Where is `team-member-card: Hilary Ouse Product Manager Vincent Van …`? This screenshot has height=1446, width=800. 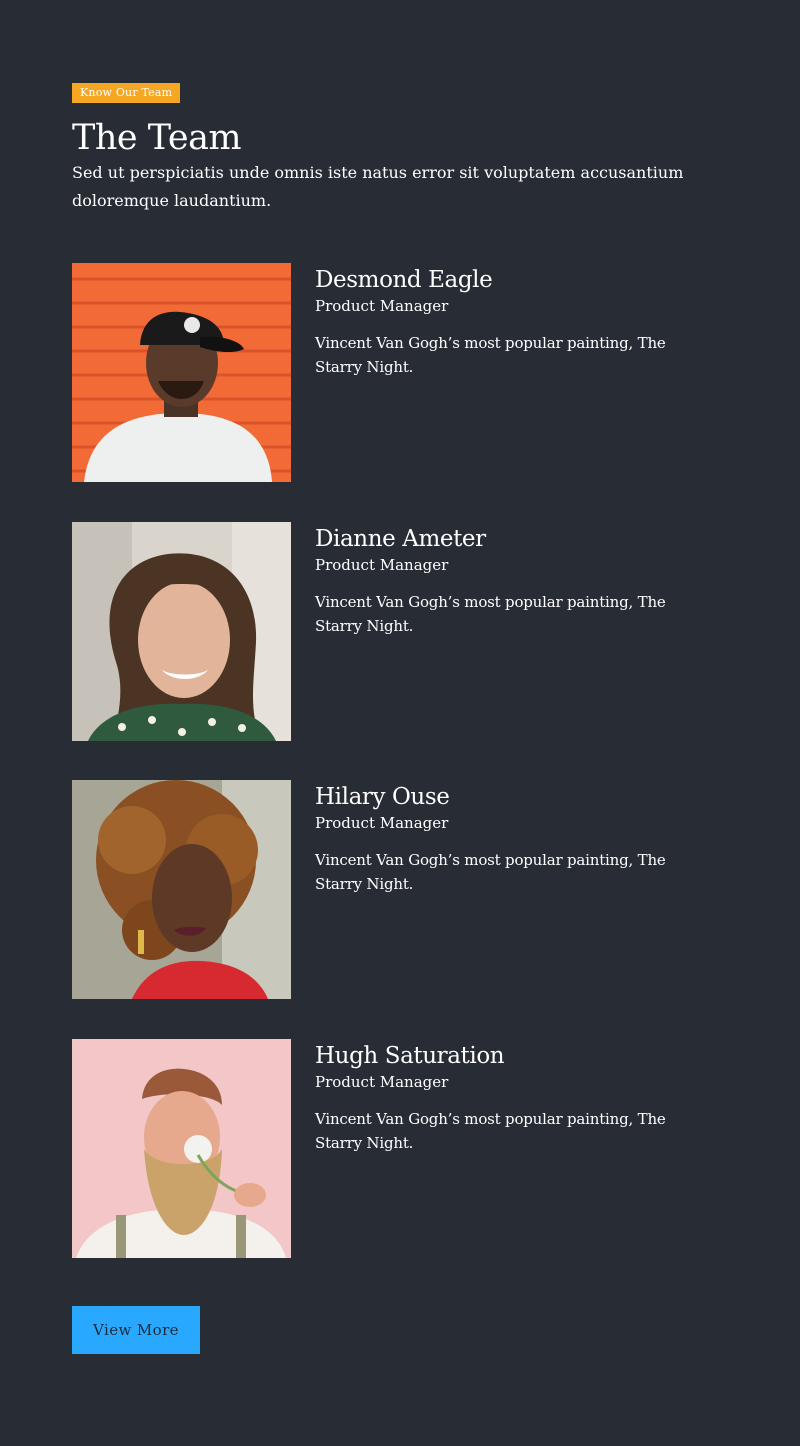 team-member-card: Hilary Ouse Product Manager Vincent Van … is located at coordinates (400, 889).